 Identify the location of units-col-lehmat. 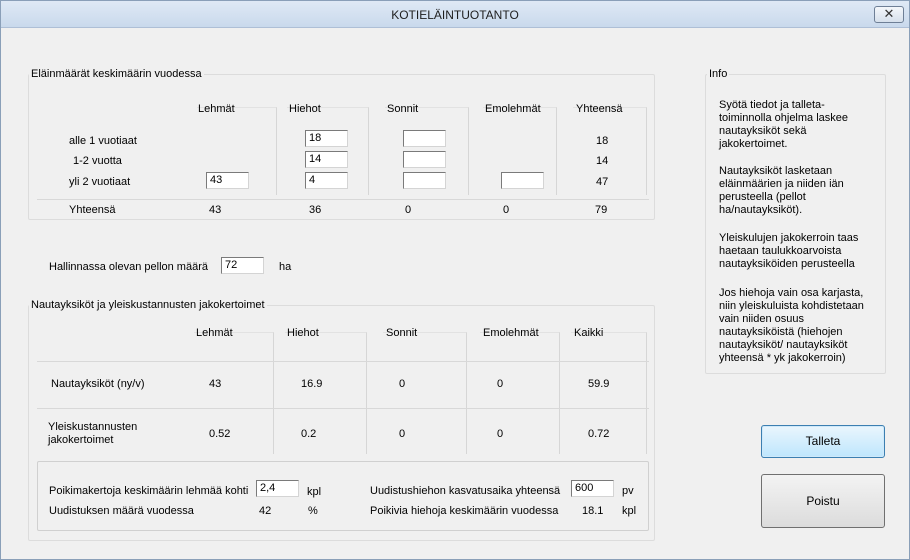
(234, 393).